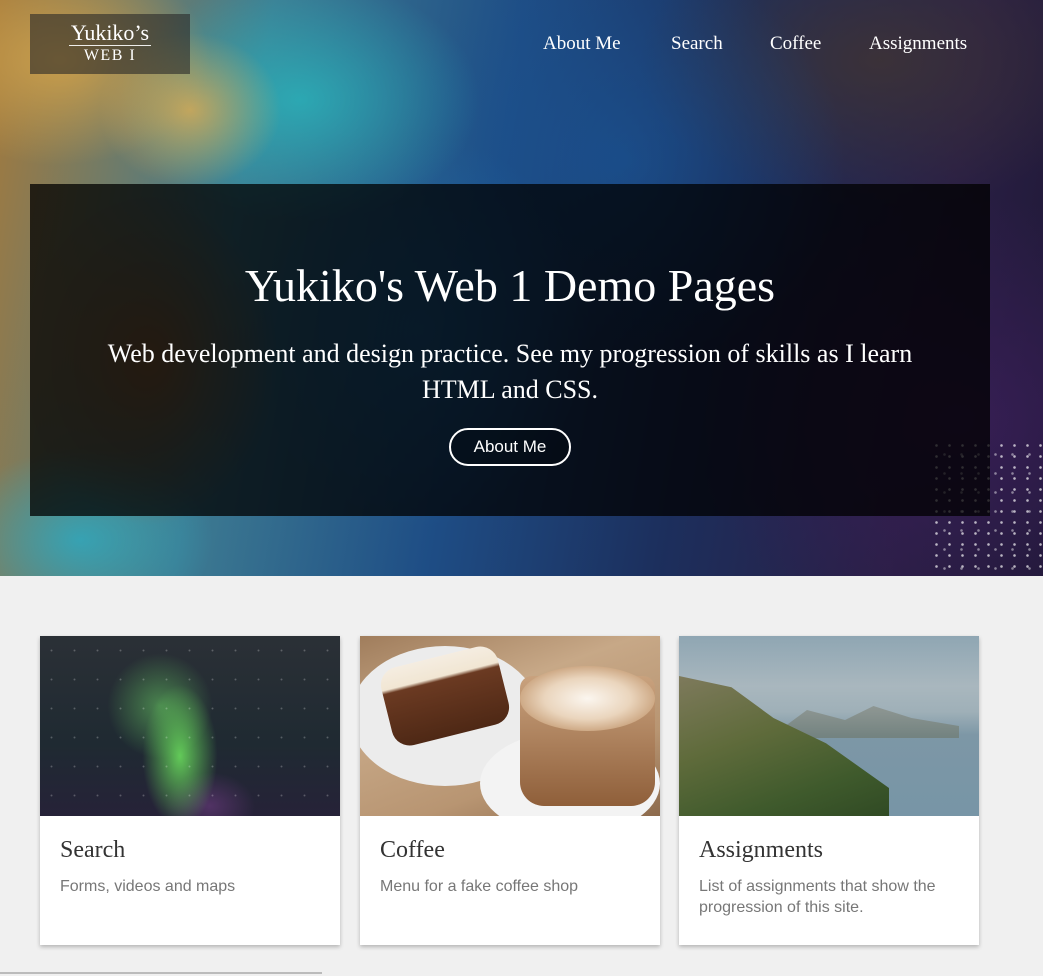 This screenshot has height=976, width=1043. Describe the element at coordinates (582, 44) in the screenshot. I see `nav-item-about-me: About Me` at that location.